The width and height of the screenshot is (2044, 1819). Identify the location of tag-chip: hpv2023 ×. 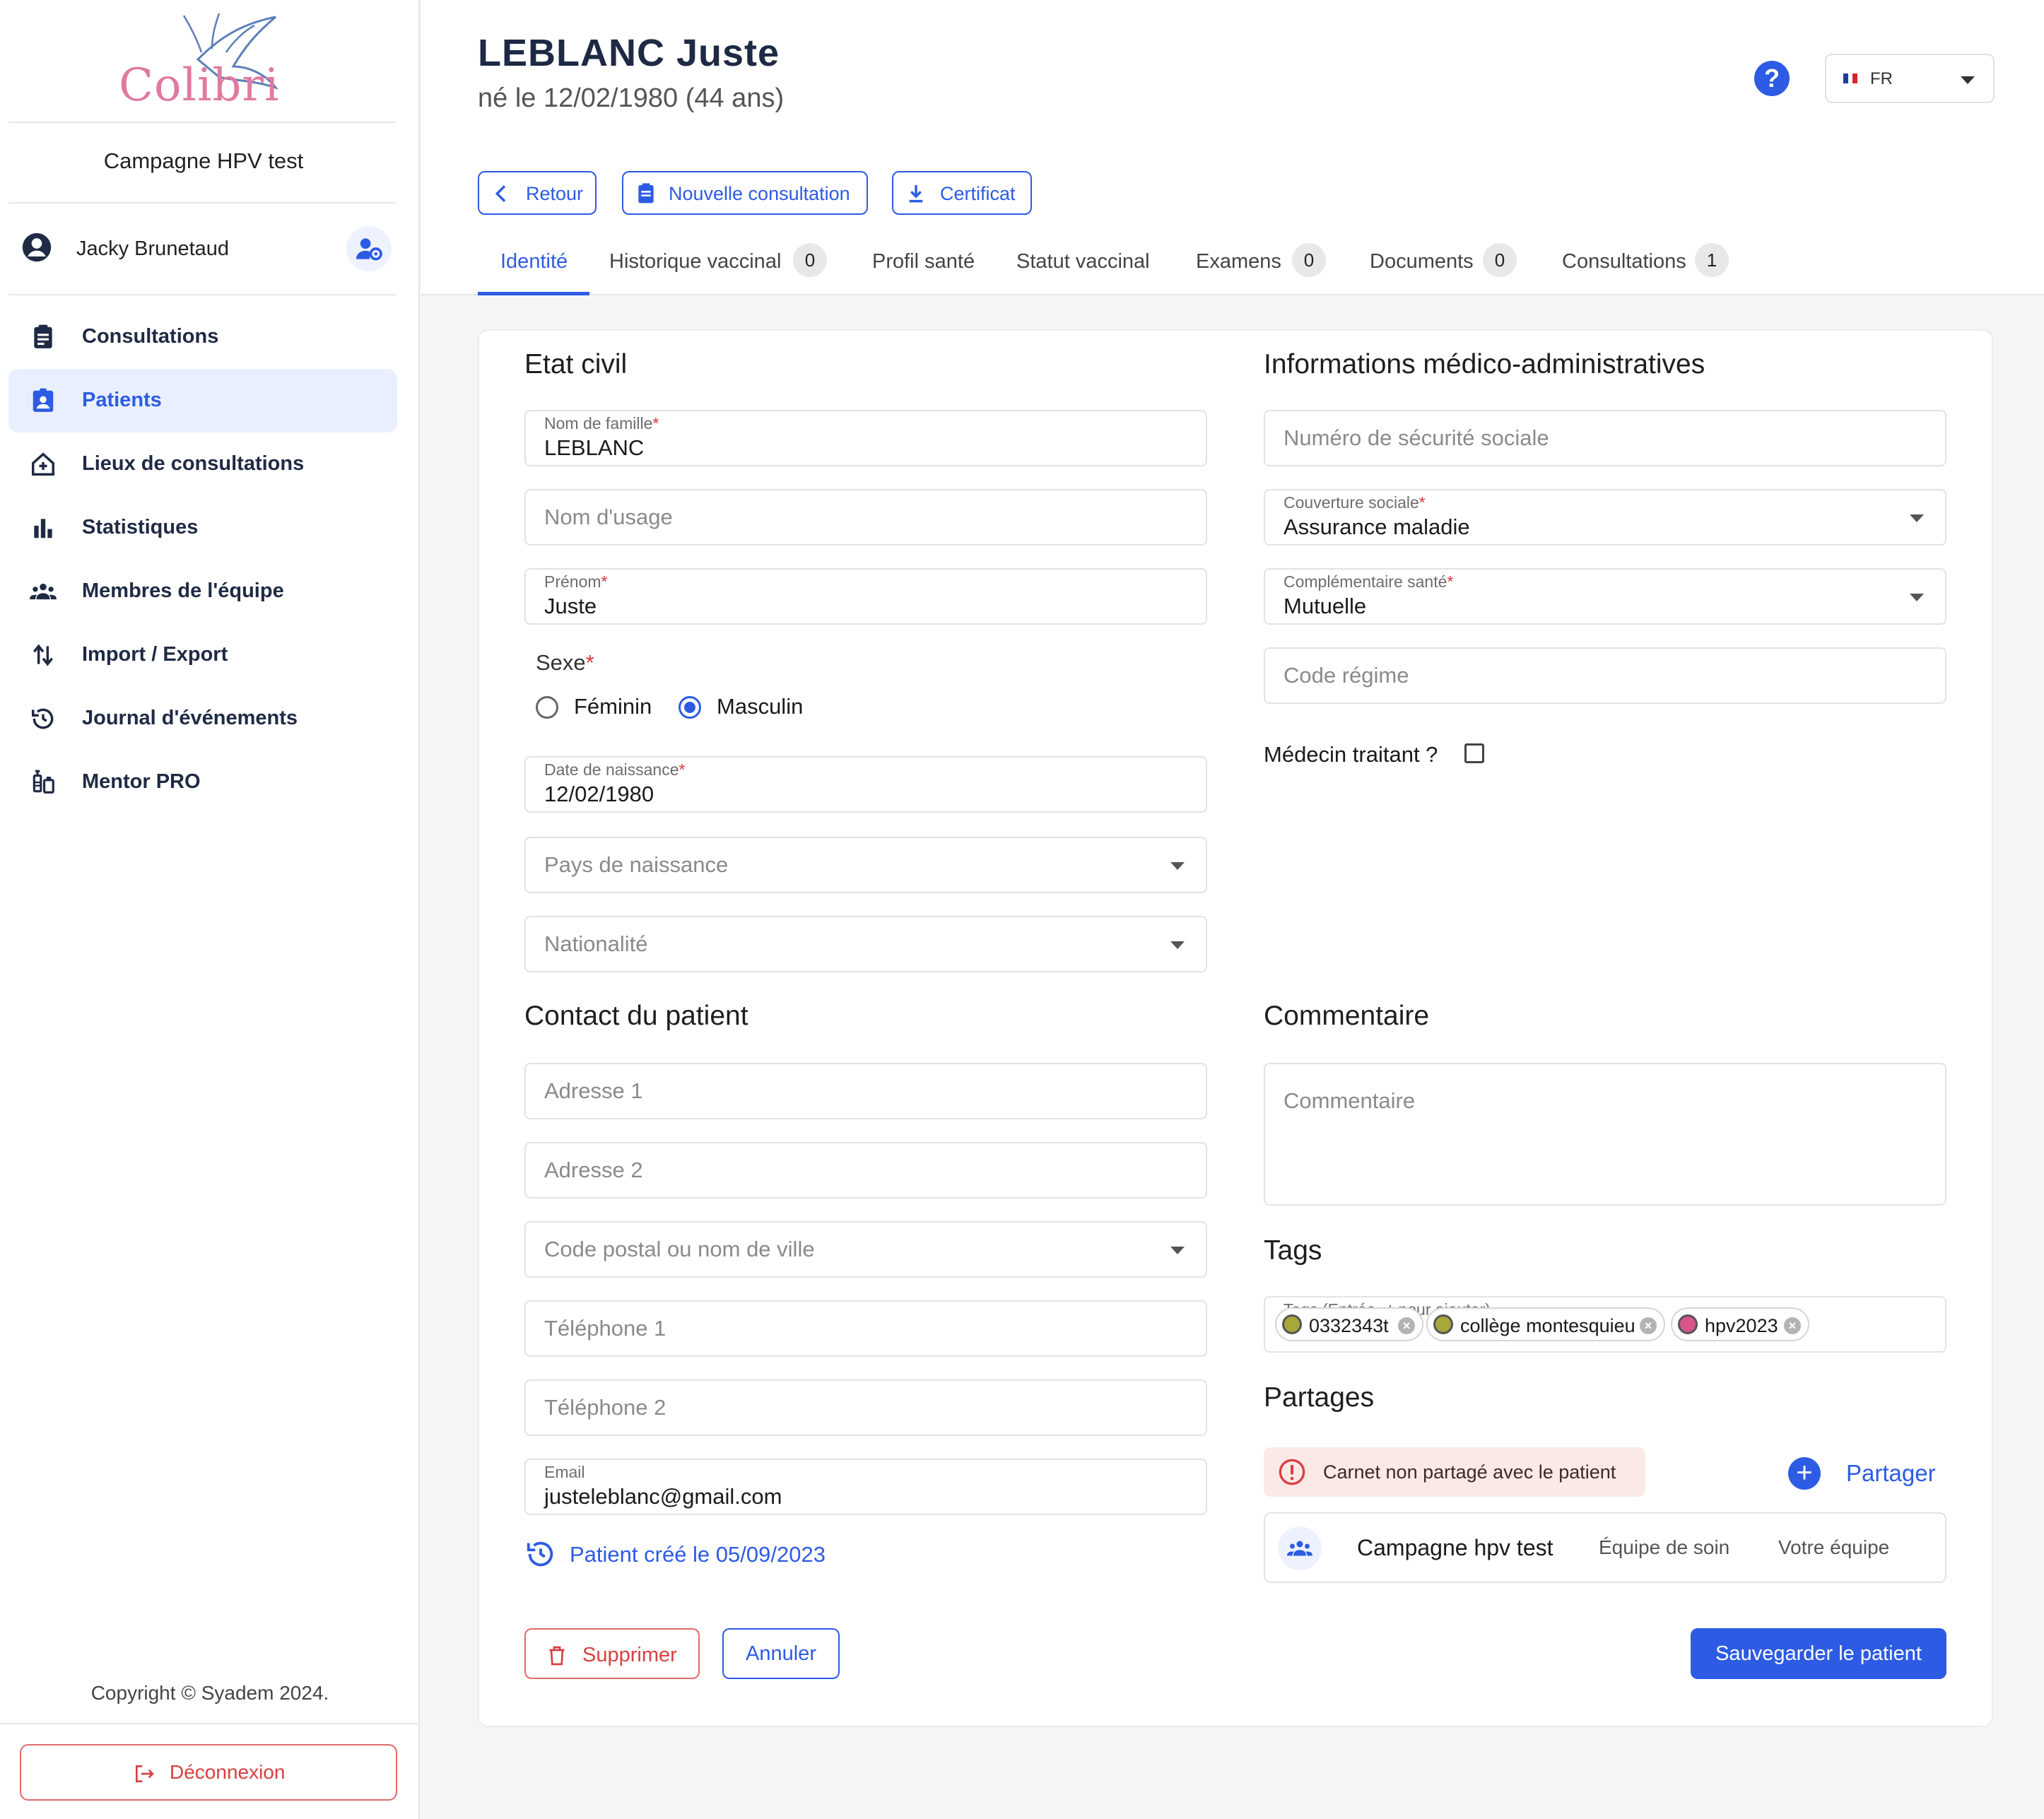
(1740, 1324).